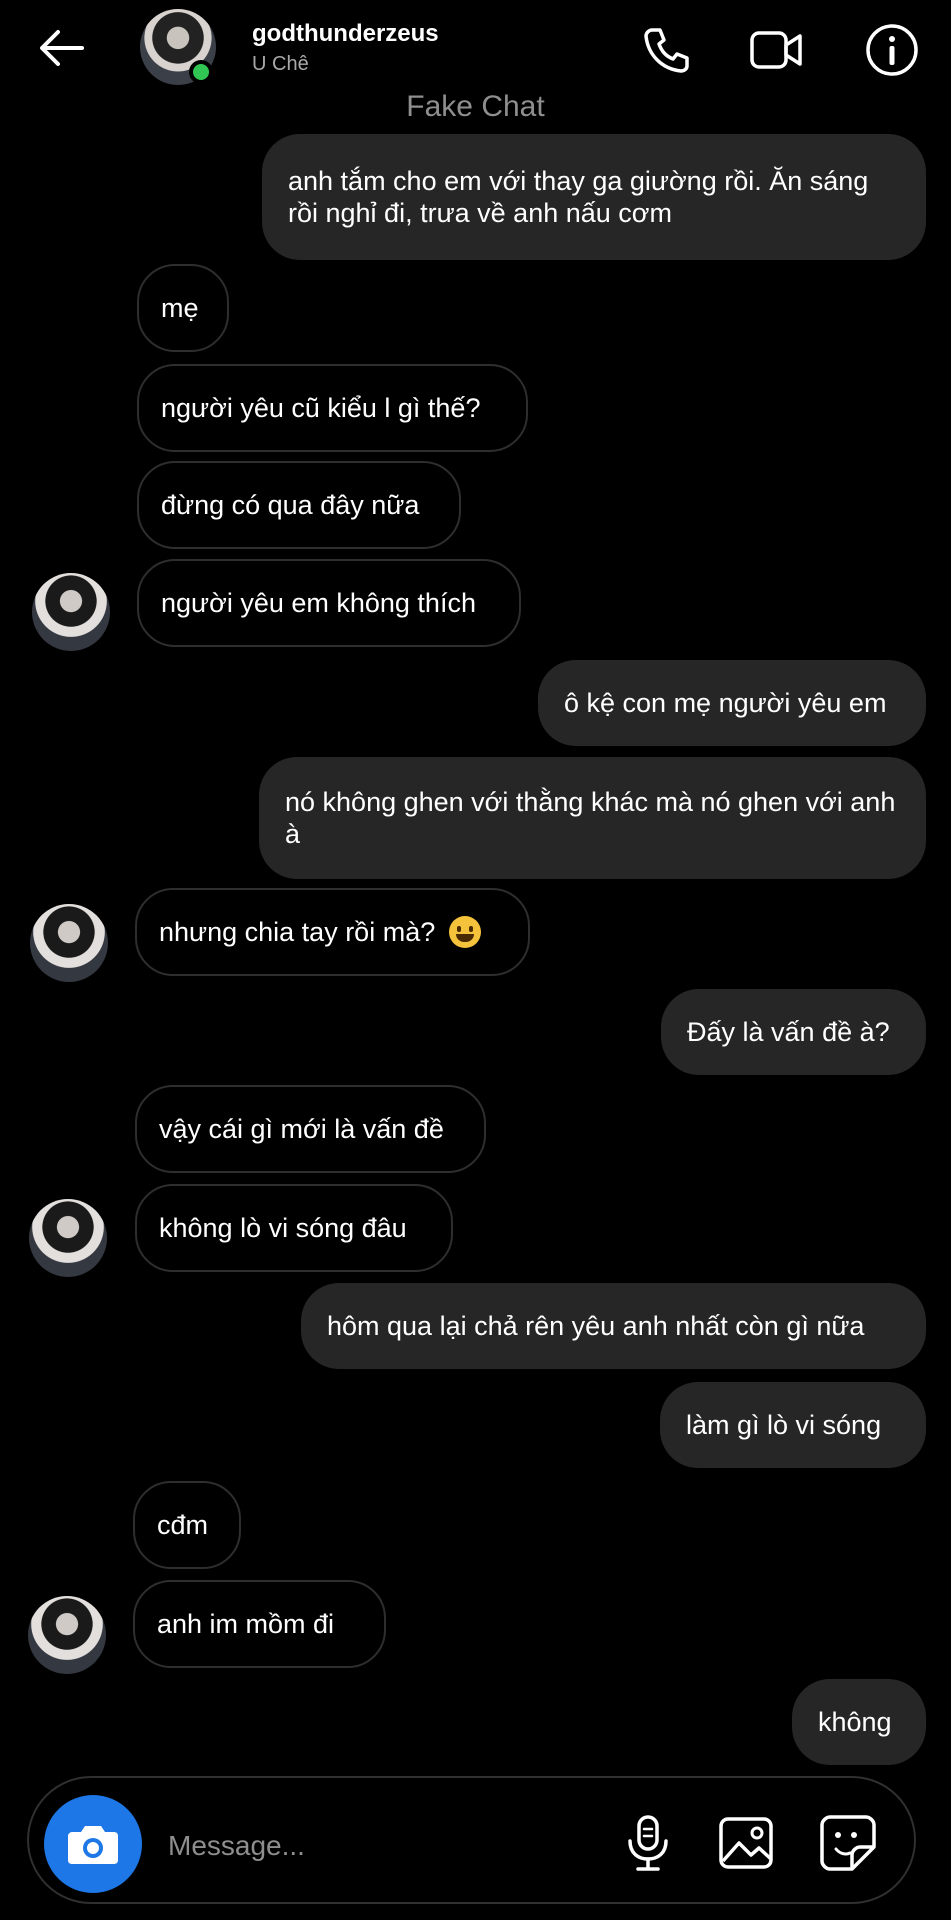 The height and width of the screenshot is (1920, 951). Describe the element at coordinates (321, 408) in the screenshot. I see `message-text: người yêu cũ kiểu l gì thế?` at that location.